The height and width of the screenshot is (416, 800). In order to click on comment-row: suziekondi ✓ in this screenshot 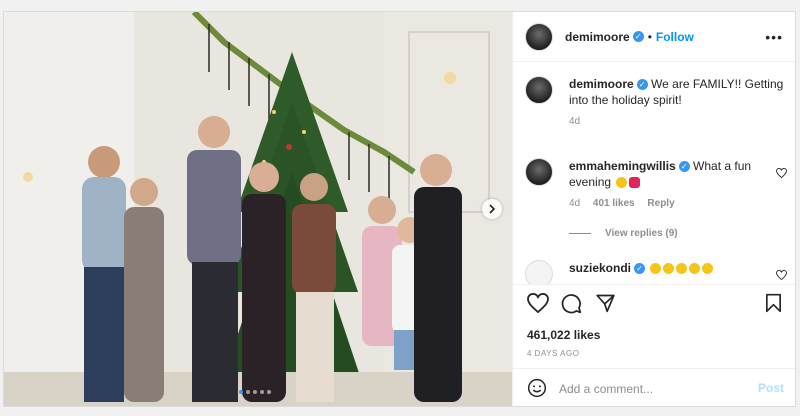, I will do `click(656, 272)`.